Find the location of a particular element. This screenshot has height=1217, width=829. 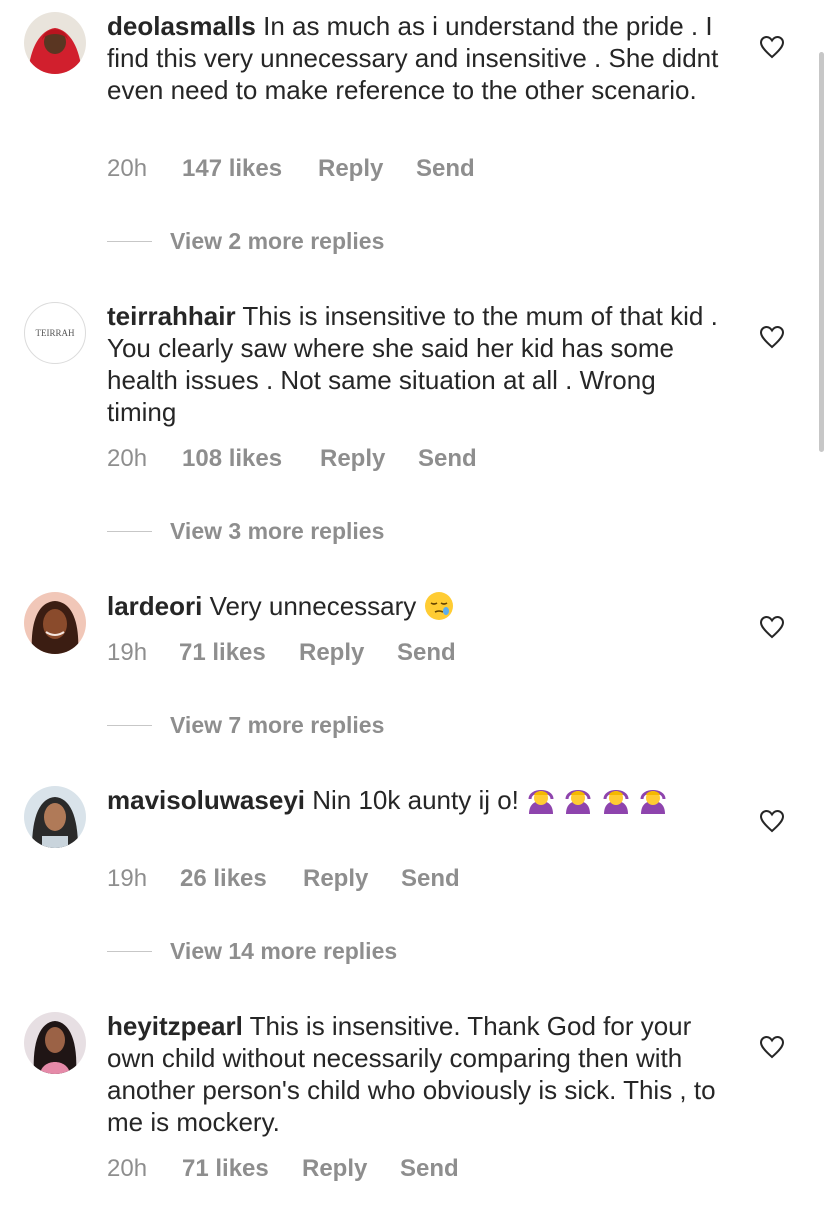

comment-username: heyitzpearl is located at coordinates (175, 1026).